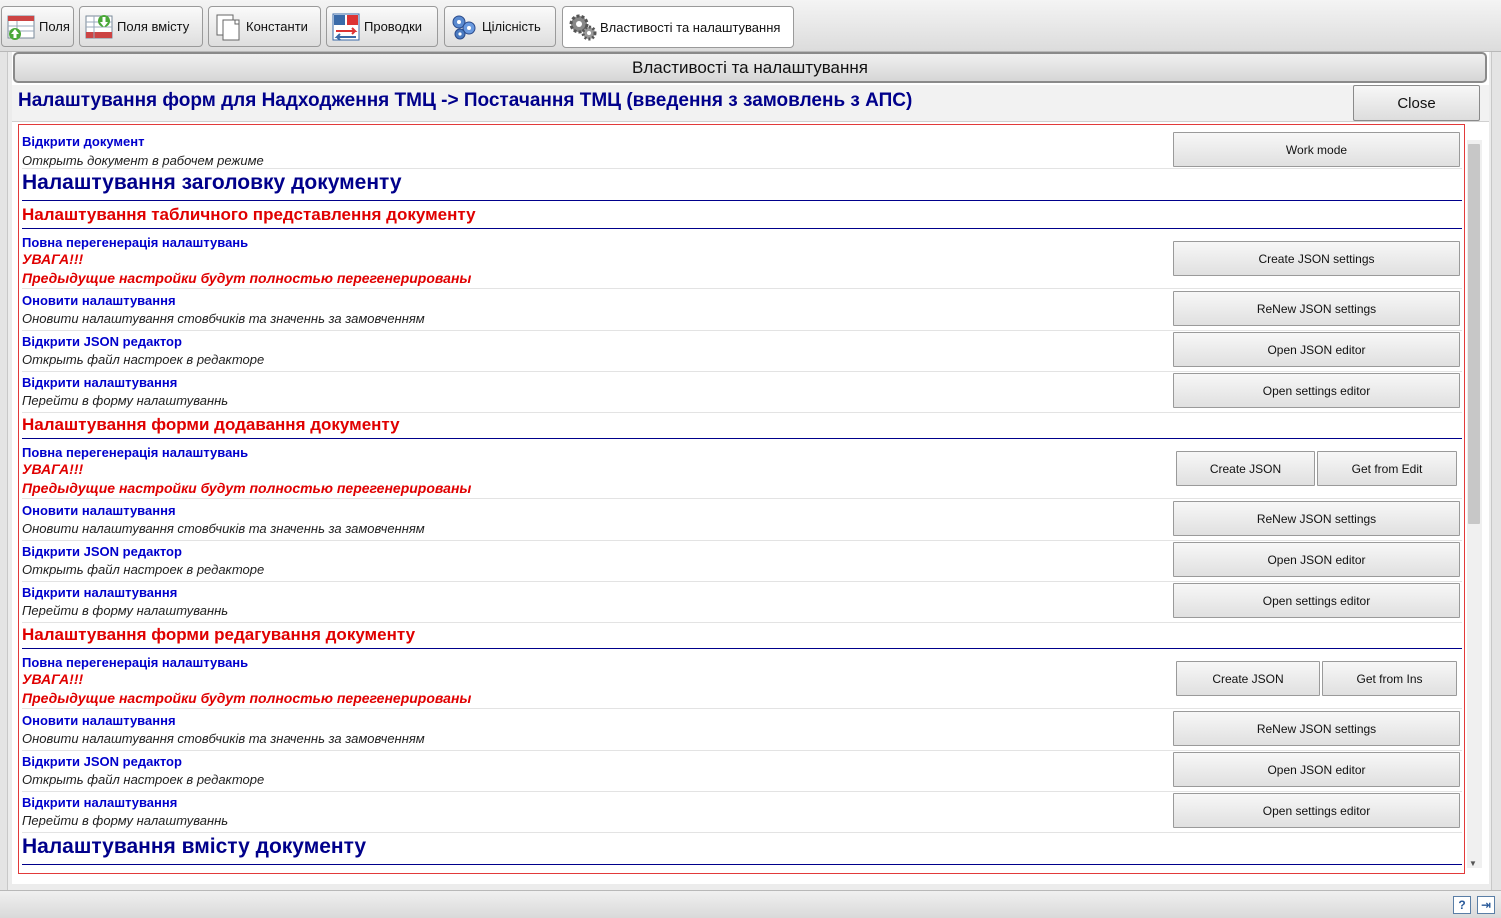  What do you see at coordinates (1496, 471) in the screenshot?
I see `right-splitter` at bounding box center [1496, 471].